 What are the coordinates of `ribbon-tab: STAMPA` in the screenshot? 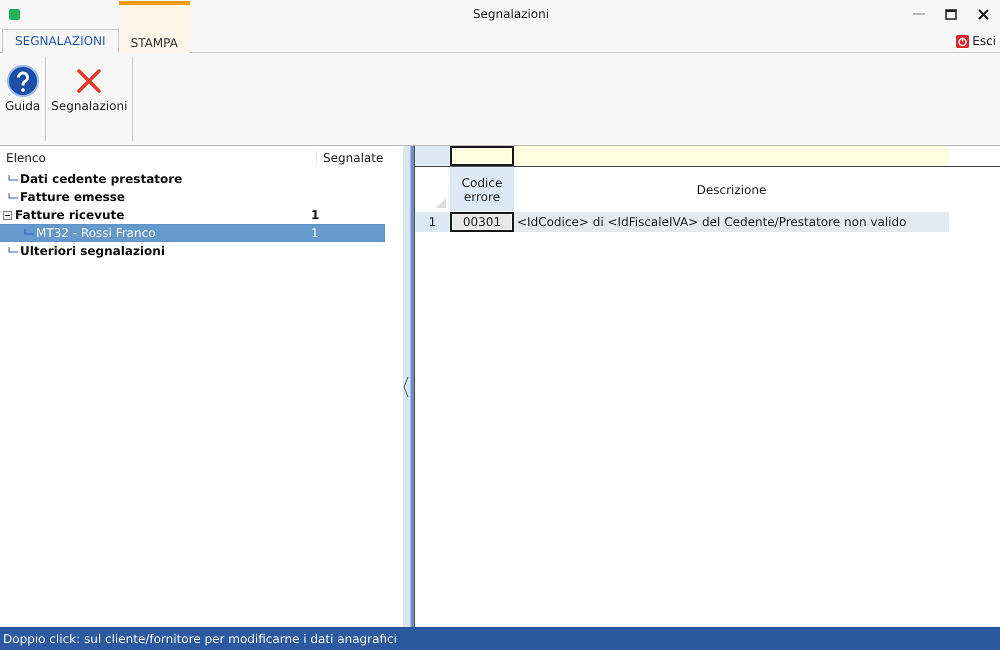 It's located at (154, 27).